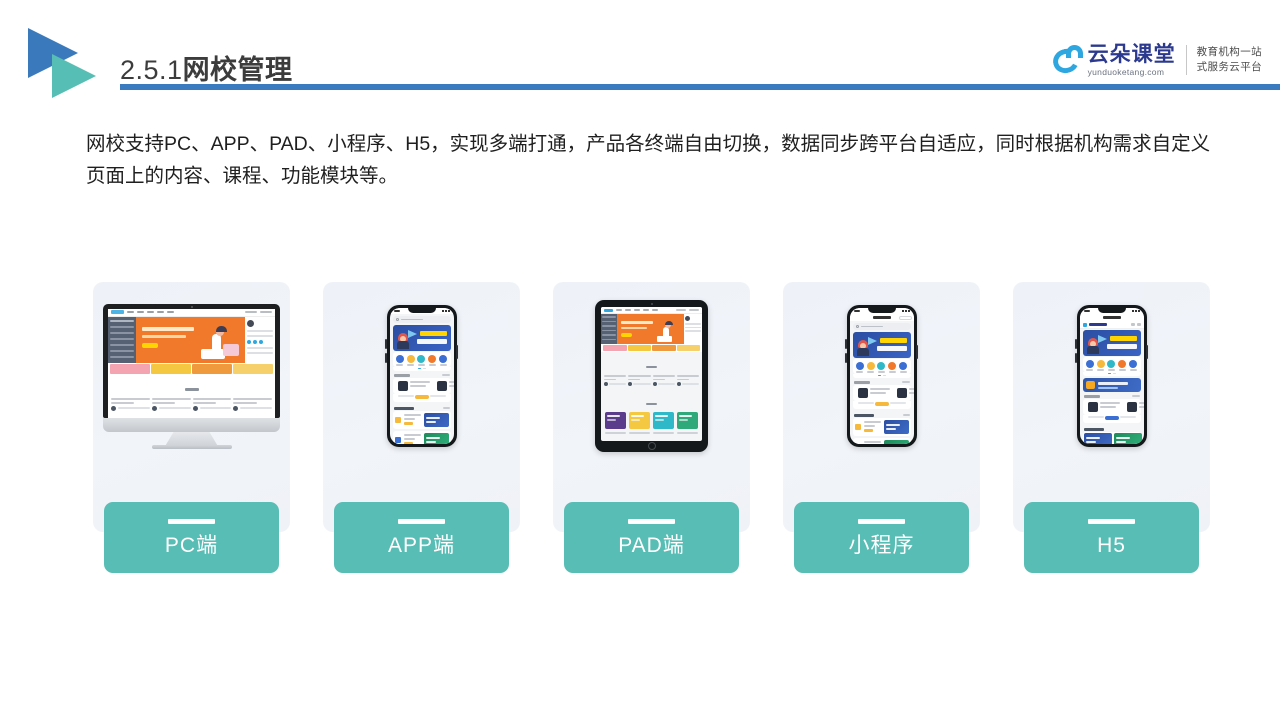 The width and height of the screenshot is (1280, 720). I want to click on pc-promo-banner-row, so click(191, 368).